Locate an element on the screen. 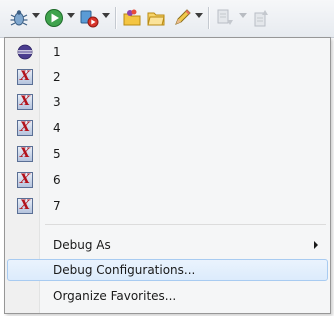 This screenshot has height=316, width=334. submenu-arrow-icon is located at coordinates (316, 245).